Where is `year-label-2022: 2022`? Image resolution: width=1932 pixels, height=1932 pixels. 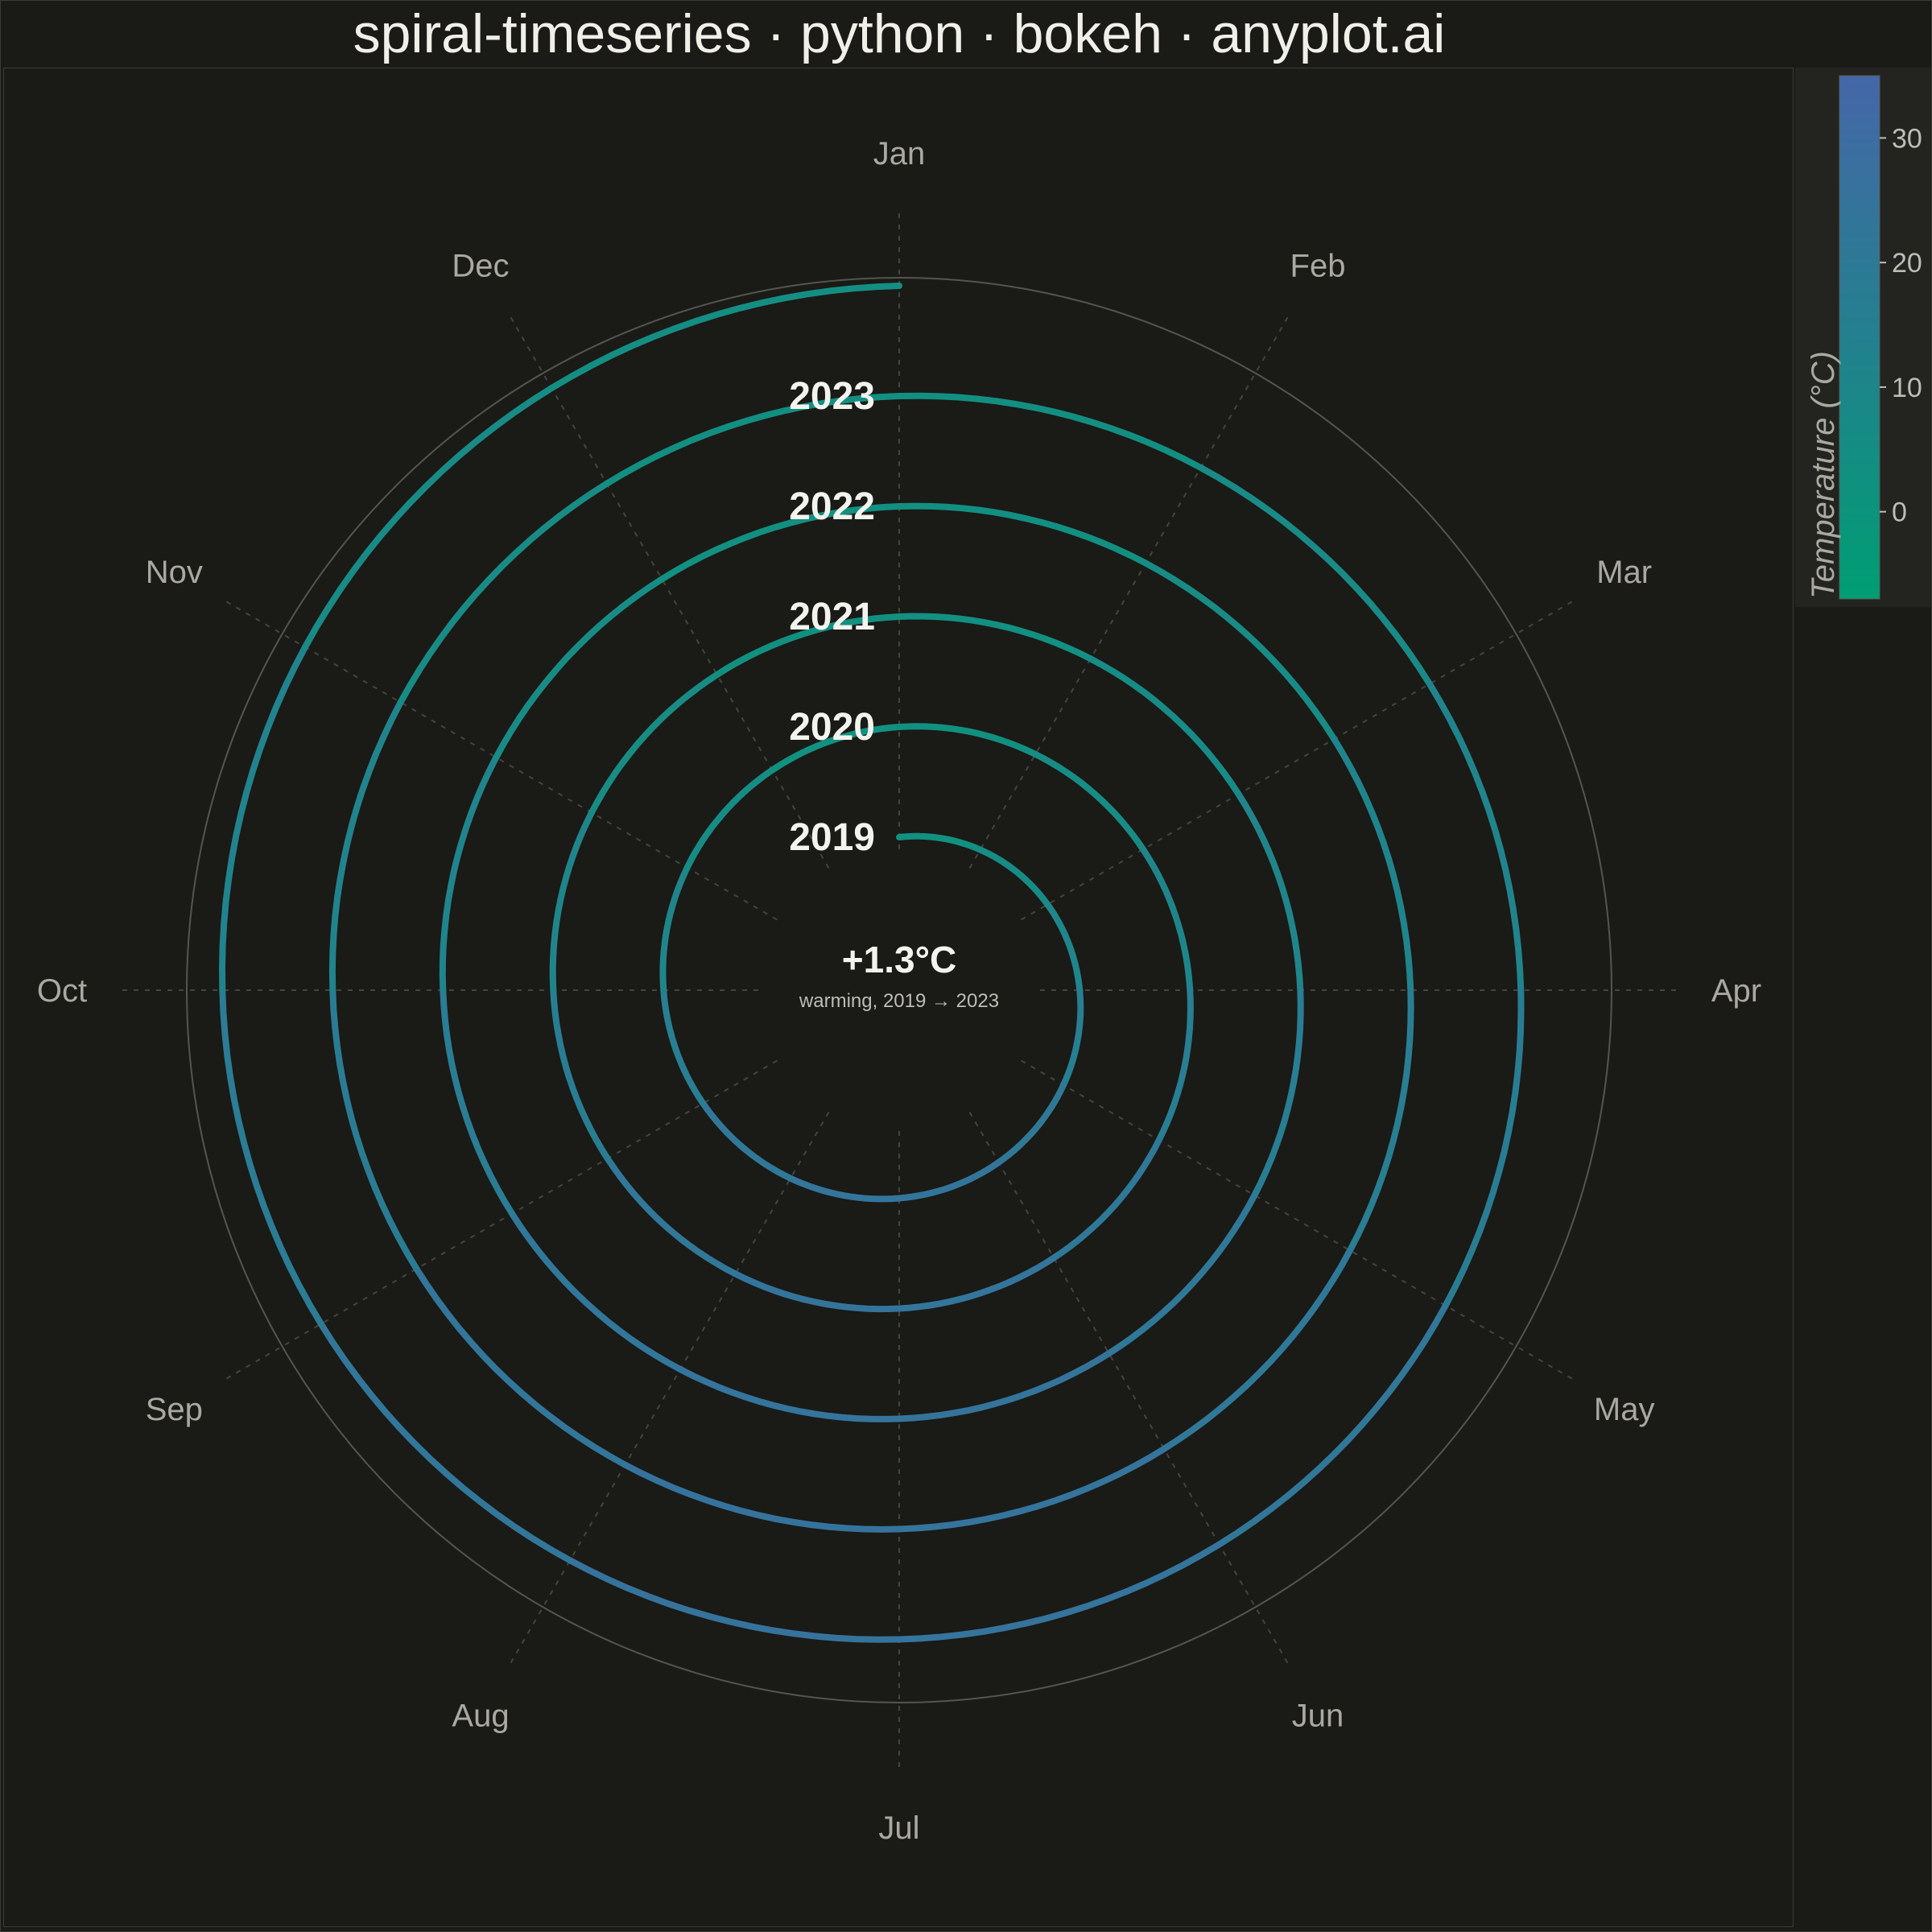 year-label-2022: 2022 is located at coordinates (832, 506).